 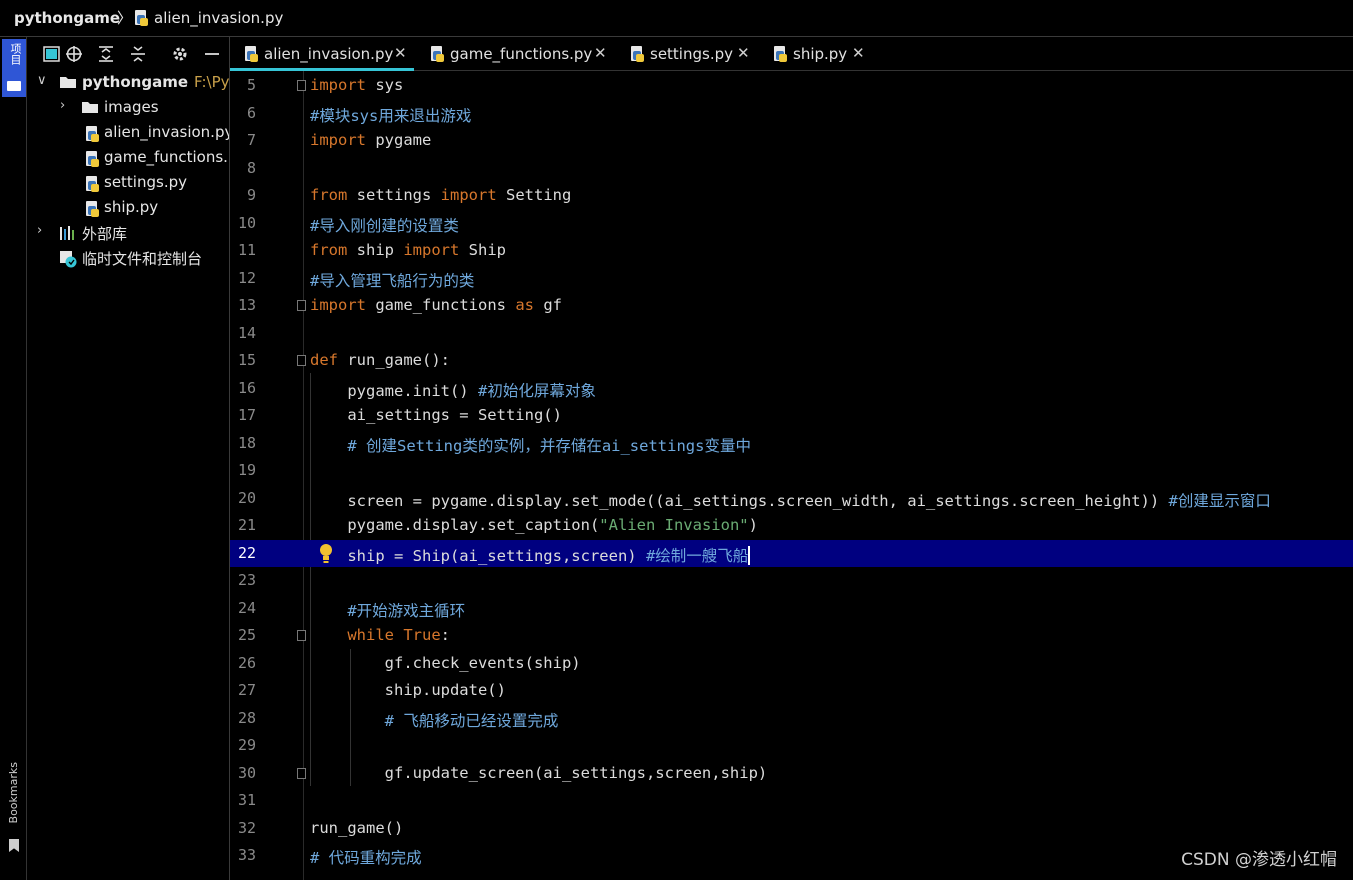 What do you see at coordinates (791, 169) in the screenshot?
I see `code-line: 8` at bounding box center [791, 169].